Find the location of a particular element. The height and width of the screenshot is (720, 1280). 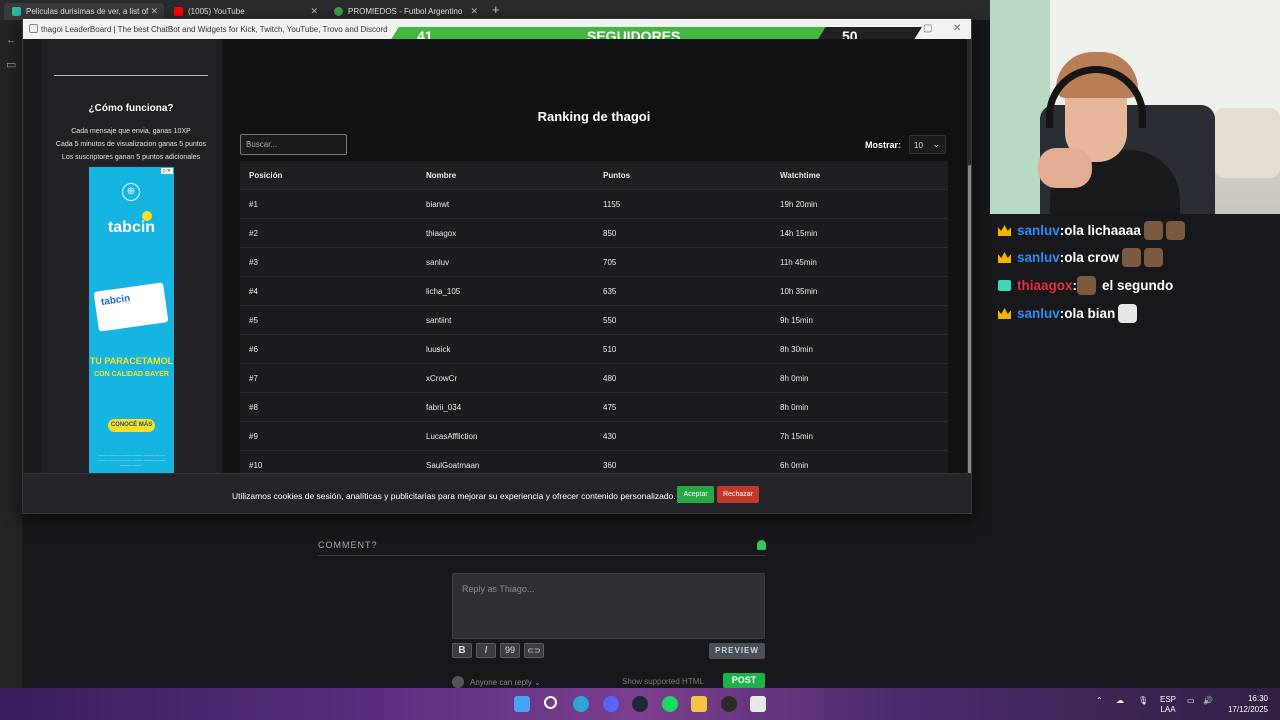

post-button: POST is located at coordinates (744, 680).